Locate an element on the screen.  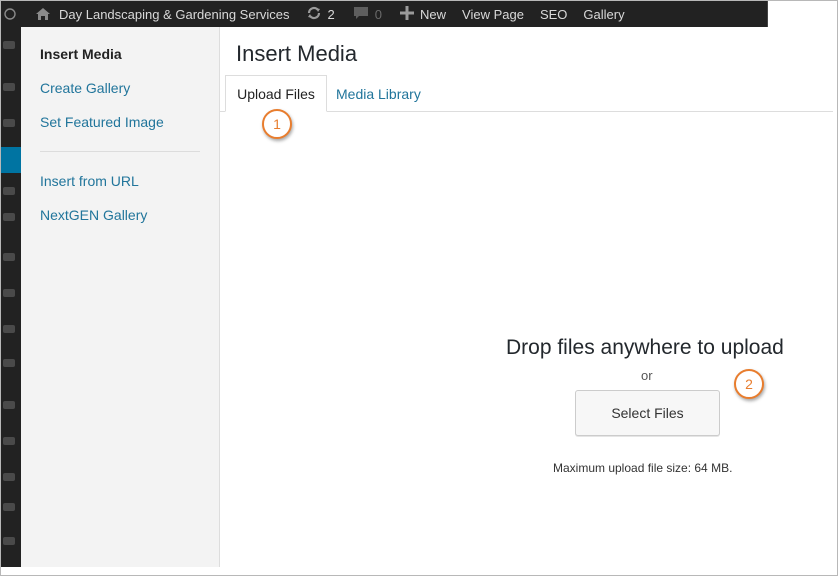
max-upload-size: Maximum upload file size: 64 MB. is located at coordinates (643, 468).